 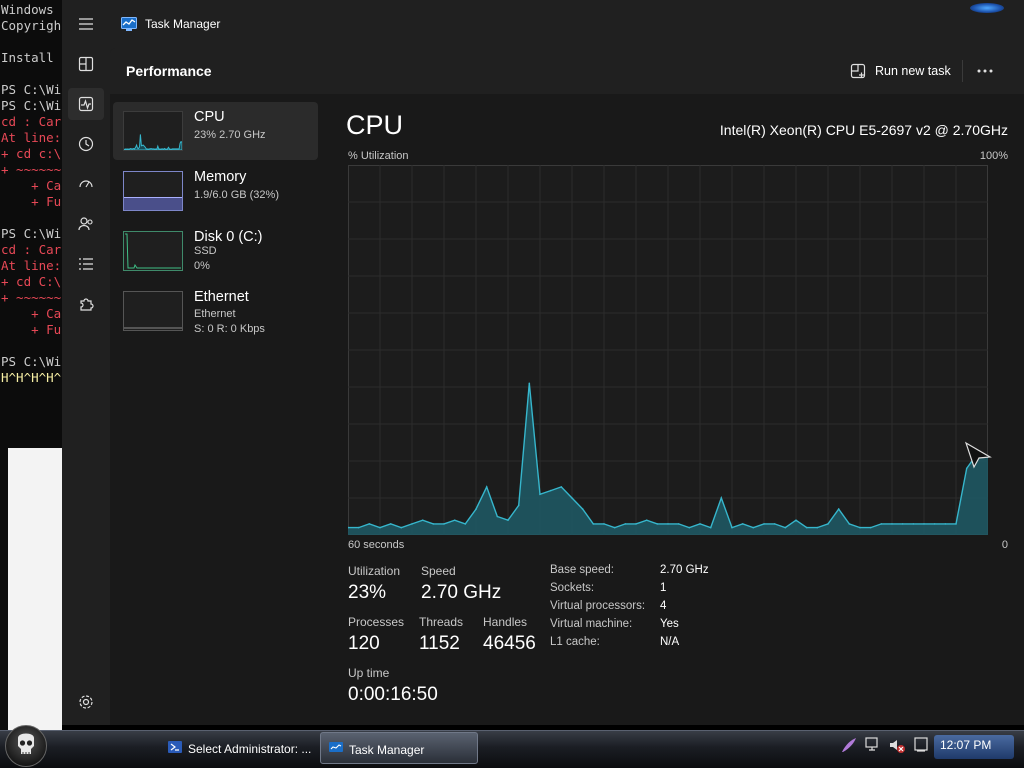 What do you see at coordinates (230, 135) in the screenshot?
I see `sidebar-item-detail: 23% 2.70 GHz` at bounding box center [230, 135].